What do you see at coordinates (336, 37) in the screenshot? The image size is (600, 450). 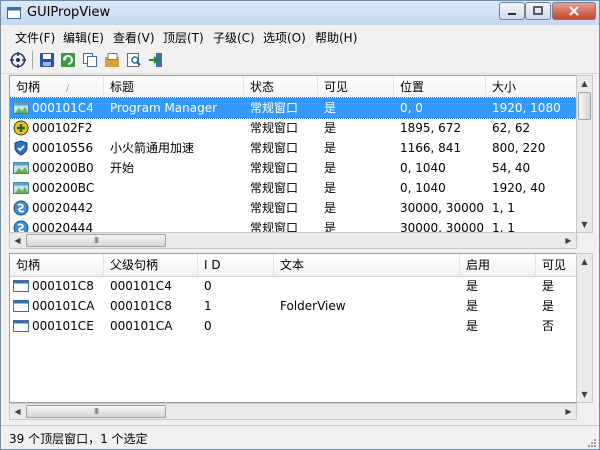 I see `menu-help: 帮助(H)` at bounding box center [336, 37].